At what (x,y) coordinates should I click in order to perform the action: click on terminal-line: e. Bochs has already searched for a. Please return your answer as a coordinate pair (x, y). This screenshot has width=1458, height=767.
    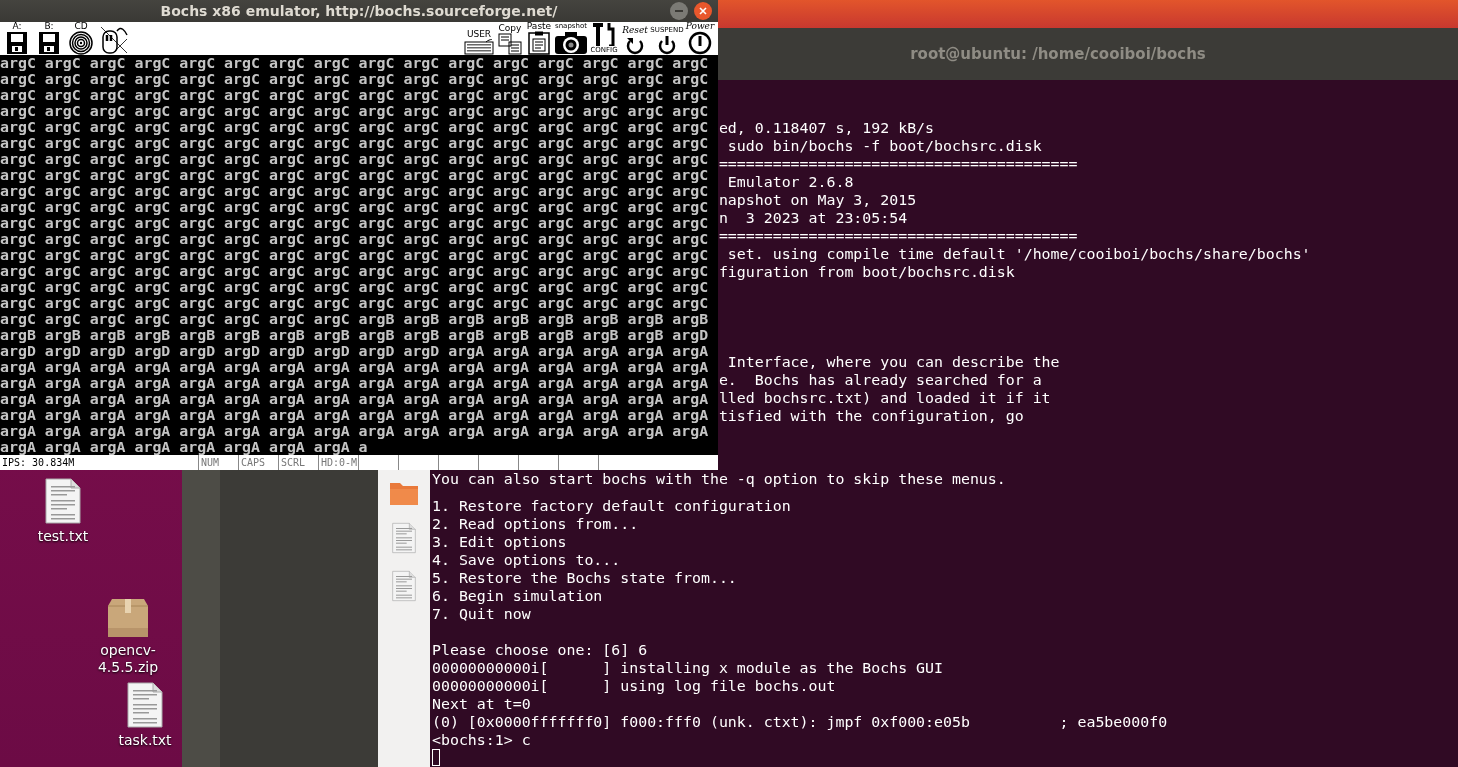
    Looking at the image, I should click on (880, 380).